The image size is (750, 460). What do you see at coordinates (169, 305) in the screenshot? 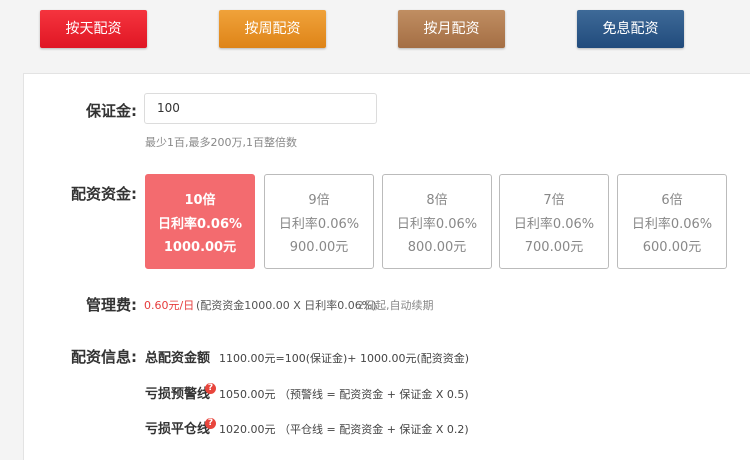
I see `fee-amount: 0.60元/日` at bounding box center [169, 305].